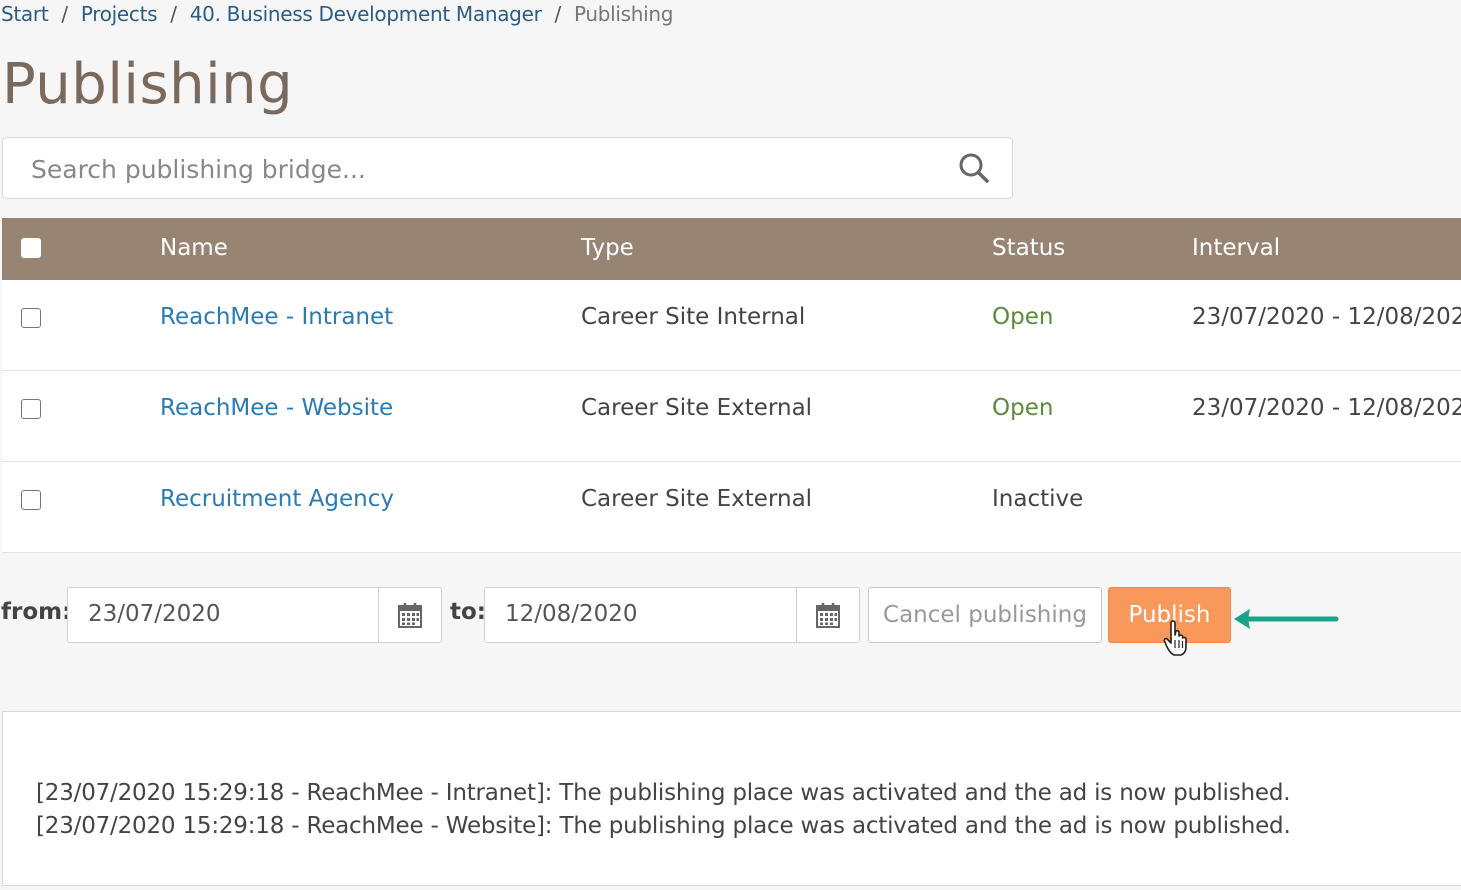 This screenshot has height=890, width=1461. What do you see at coordinates (1028, 248) in the screenshot?
I see `column-header-status: Status` at bounding box center [1028, 248].